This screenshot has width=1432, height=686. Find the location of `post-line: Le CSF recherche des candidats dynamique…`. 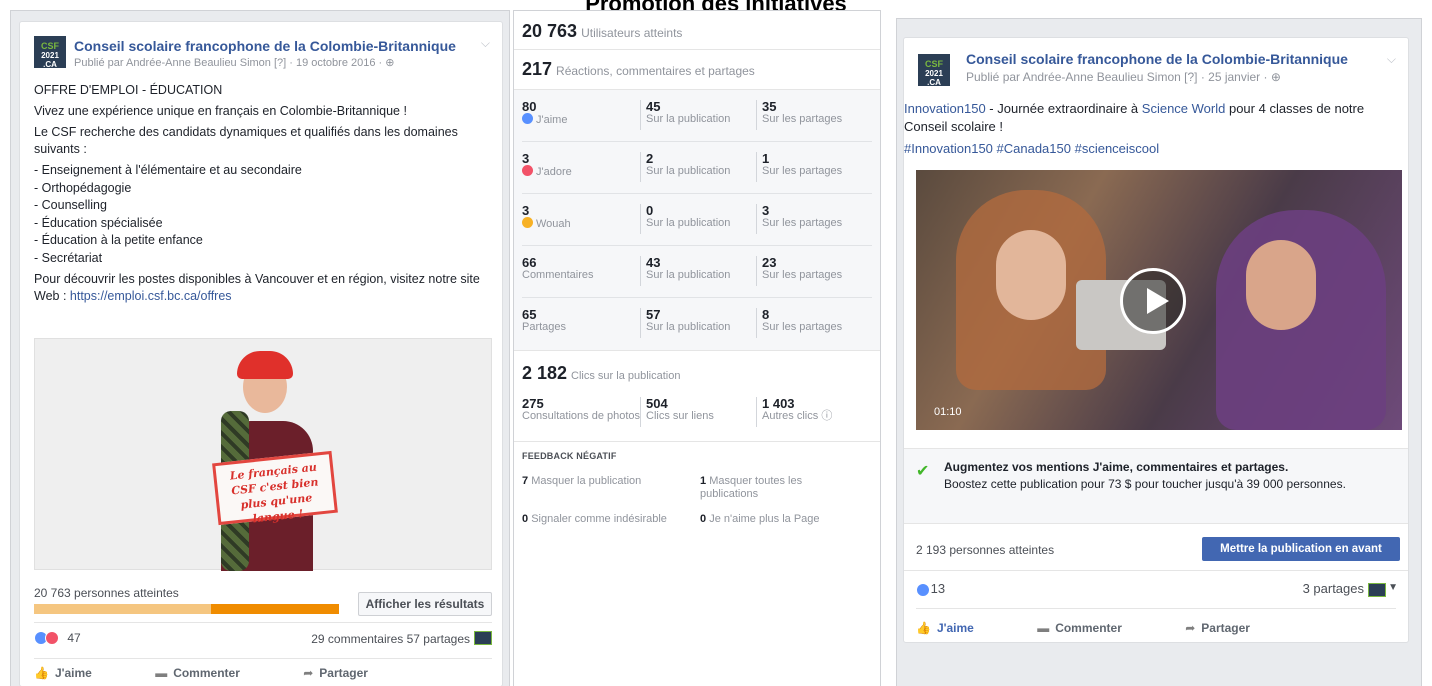

post-line: Le CSF recherche des candidats dynamique… is located at coordinates (246, 140).